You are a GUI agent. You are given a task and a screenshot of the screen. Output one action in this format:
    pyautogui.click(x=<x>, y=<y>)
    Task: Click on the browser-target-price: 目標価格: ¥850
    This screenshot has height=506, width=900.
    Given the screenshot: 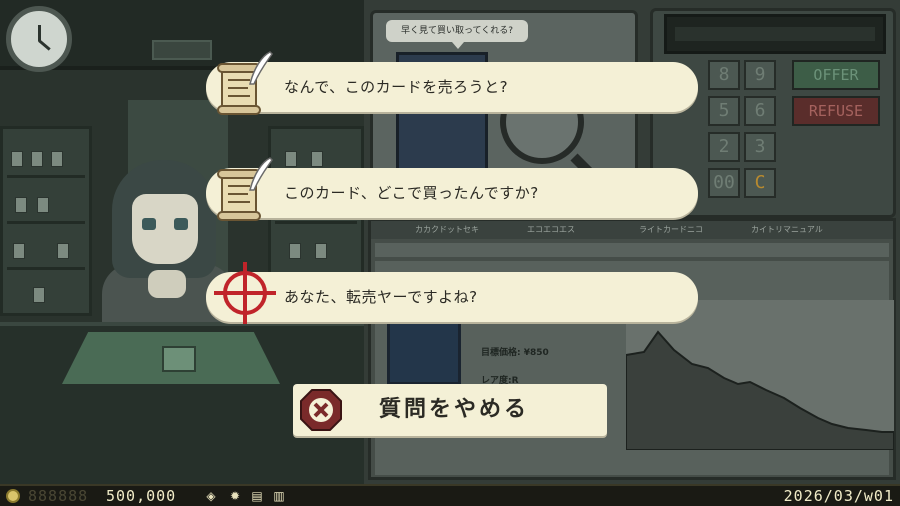 What is the action you would take?
    pyautogui.click(x=515, y=353)
    